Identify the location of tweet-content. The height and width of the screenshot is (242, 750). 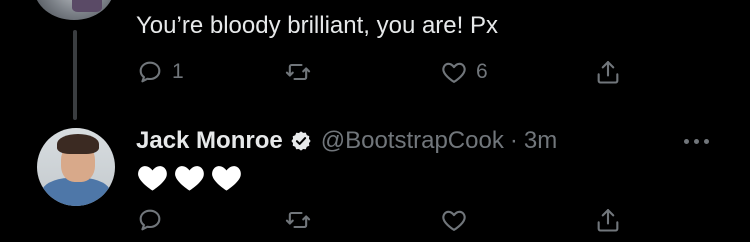
(189, 177).